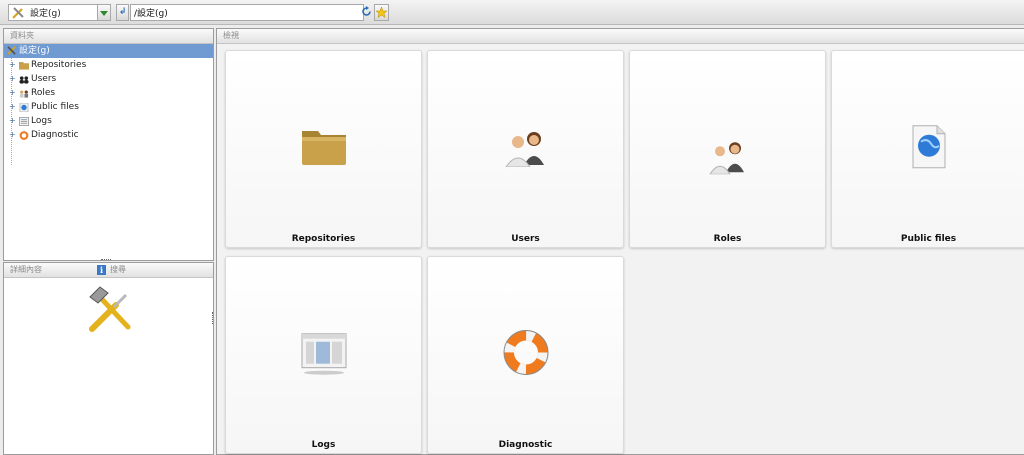  Describe the element at coordinates (41, 121) in the screenshot. I see `tree-item-label: Logs` at that location.